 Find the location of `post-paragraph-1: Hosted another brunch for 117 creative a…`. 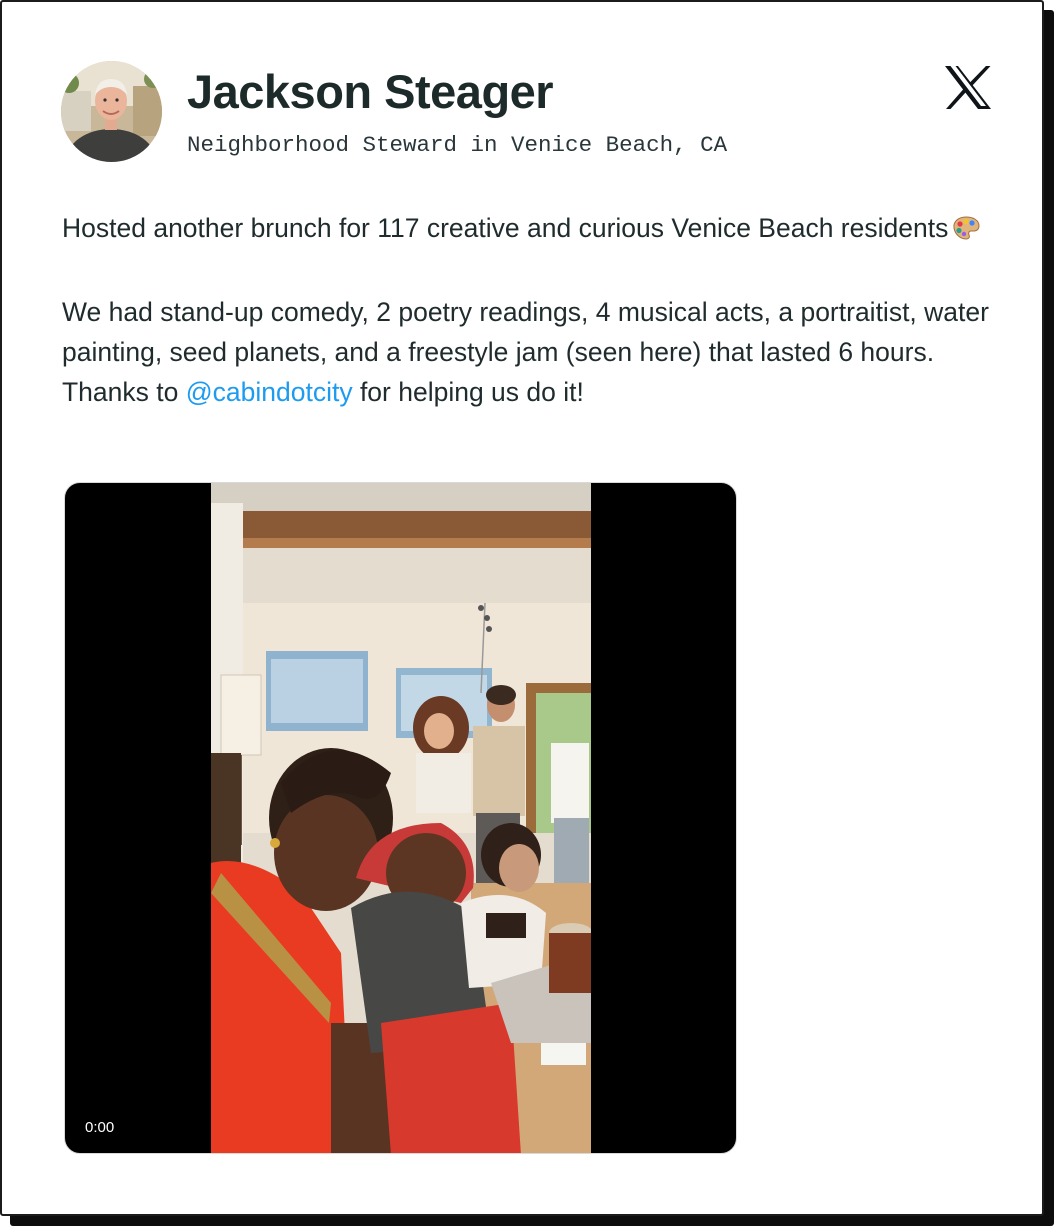

post-paragraph-1: Hosted another brunch for 117 creative a… is located at coordinates (542, 230).